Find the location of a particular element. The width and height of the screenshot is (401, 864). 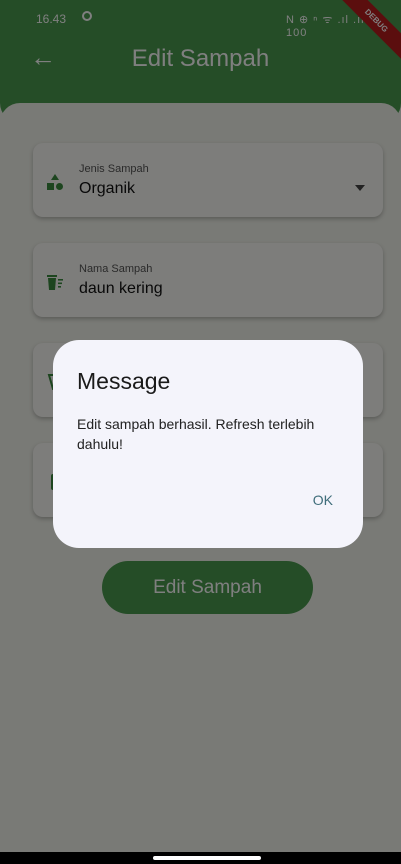

ok-button: OK is located at coordinates (323, 500).